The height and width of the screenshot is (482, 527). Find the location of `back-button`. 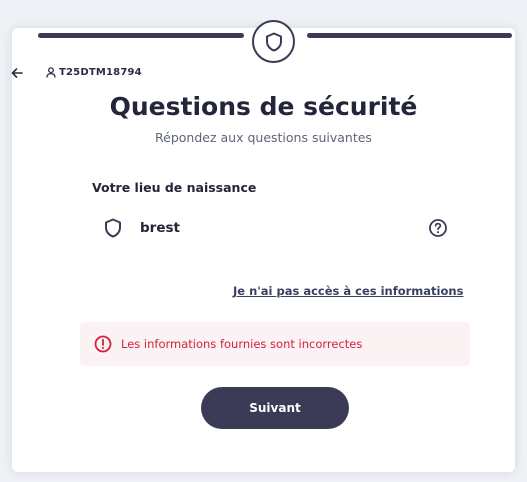

back-button is located at coordinates (17, 74).